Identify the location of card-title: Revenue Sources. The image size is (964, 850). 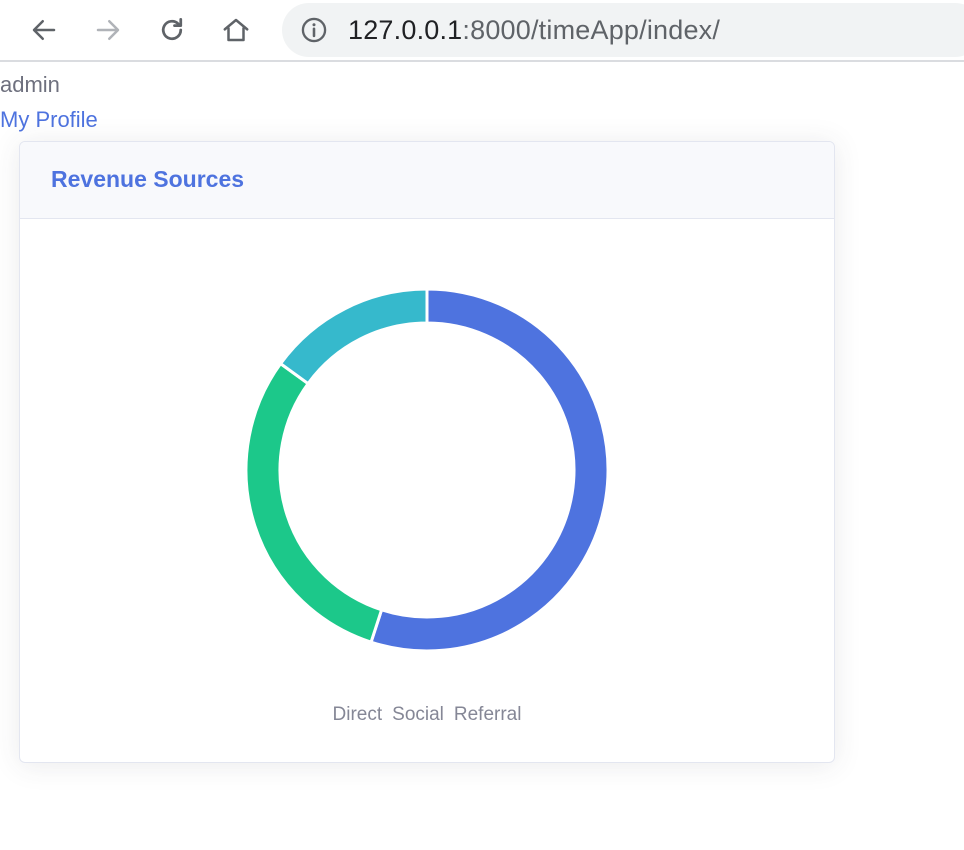
(148, 179).